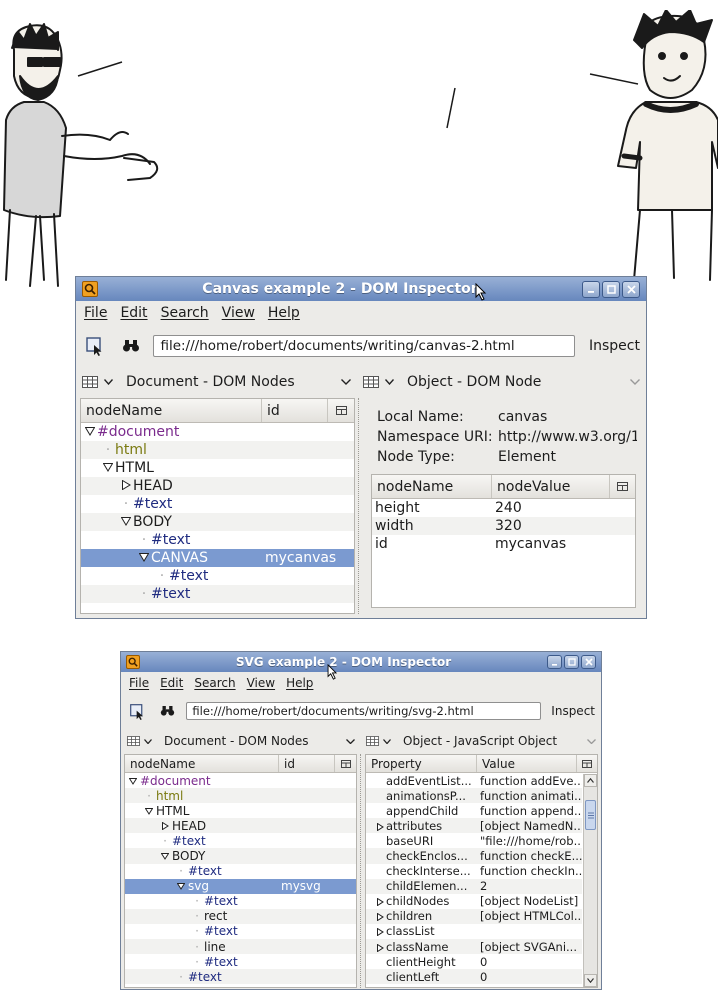 The image size is (718, 991). Describe the element at coordinates (590, 780) in the screenshot. I see `scroll-up-arrow-icon` at that location.